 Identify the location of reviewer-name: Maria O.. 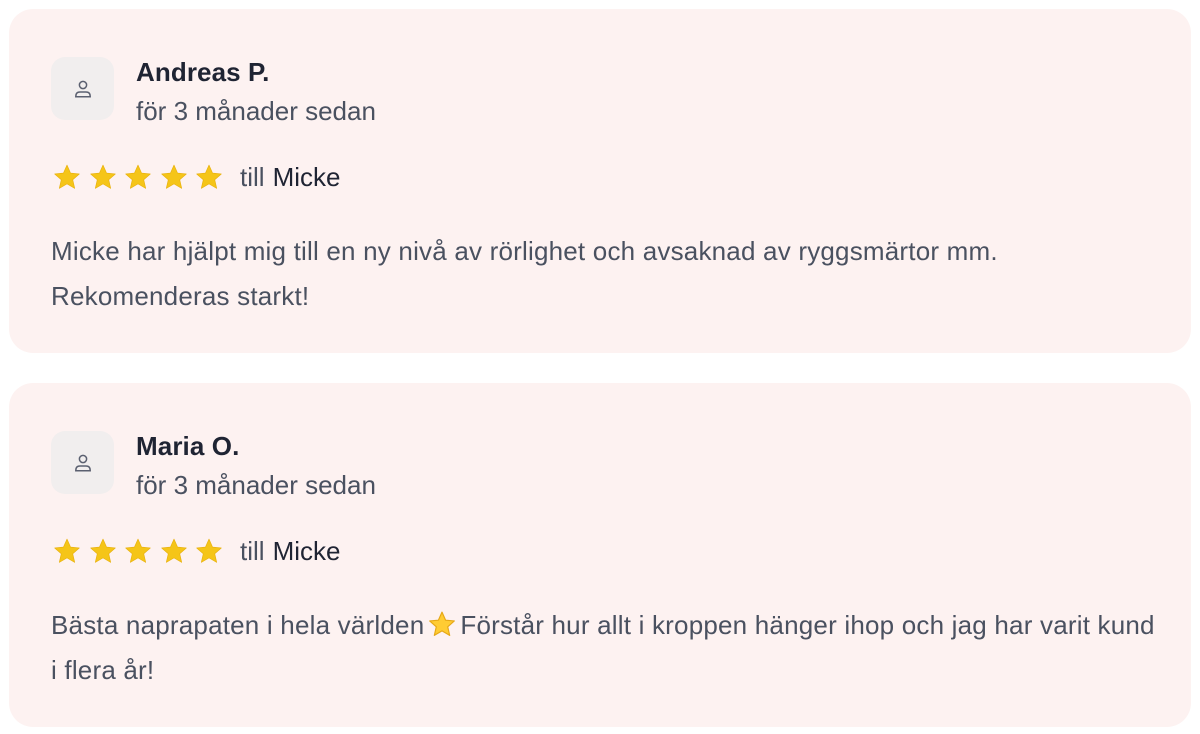
(188, 446).